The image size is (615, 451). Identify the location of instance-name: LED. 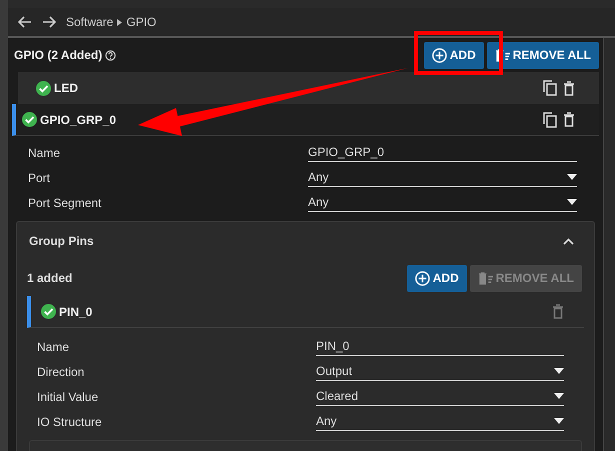
(66, 88).